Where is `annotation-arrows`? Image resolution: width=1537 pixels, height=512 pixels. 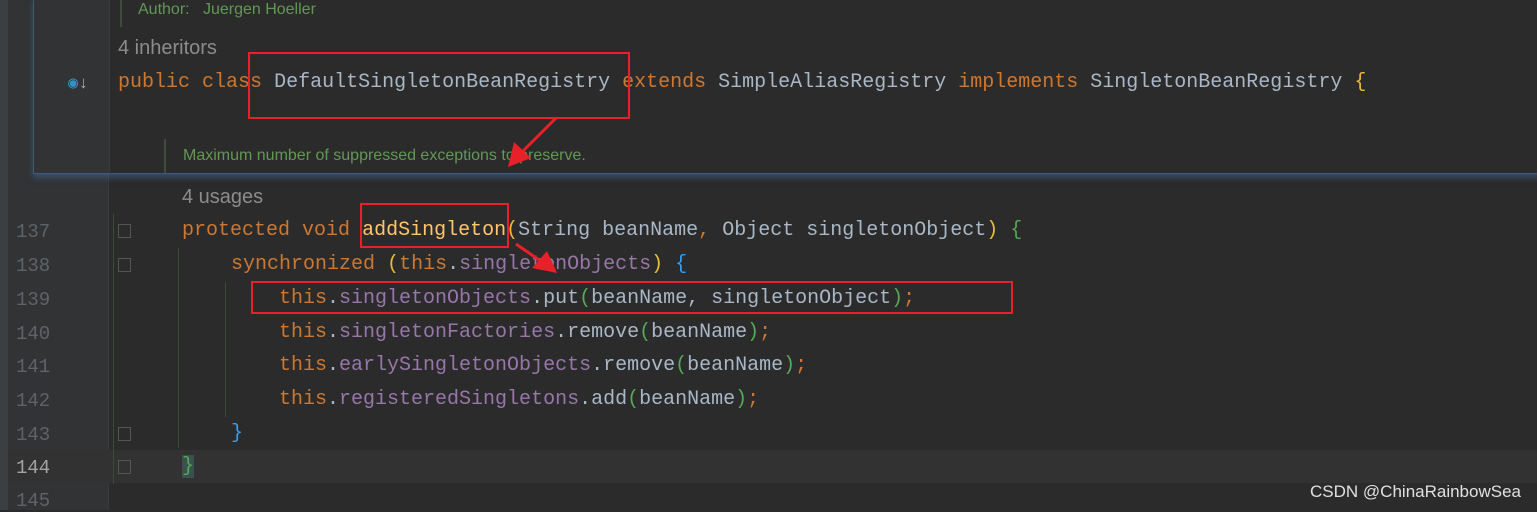
annotation-arrows is located at coordinates (533, 194).